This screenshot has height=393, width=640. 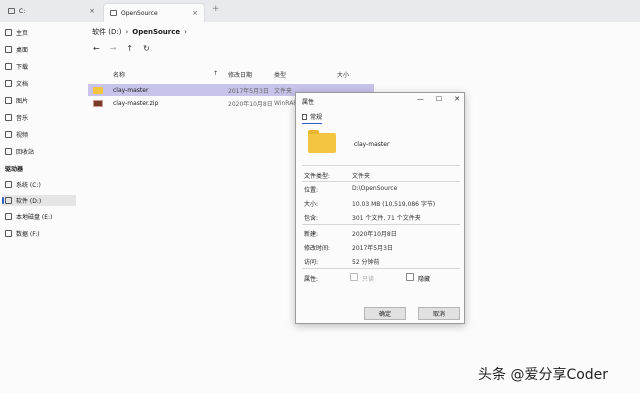 I want to click on sidebar-item-videos: 视频, so click(x=16, y=134).